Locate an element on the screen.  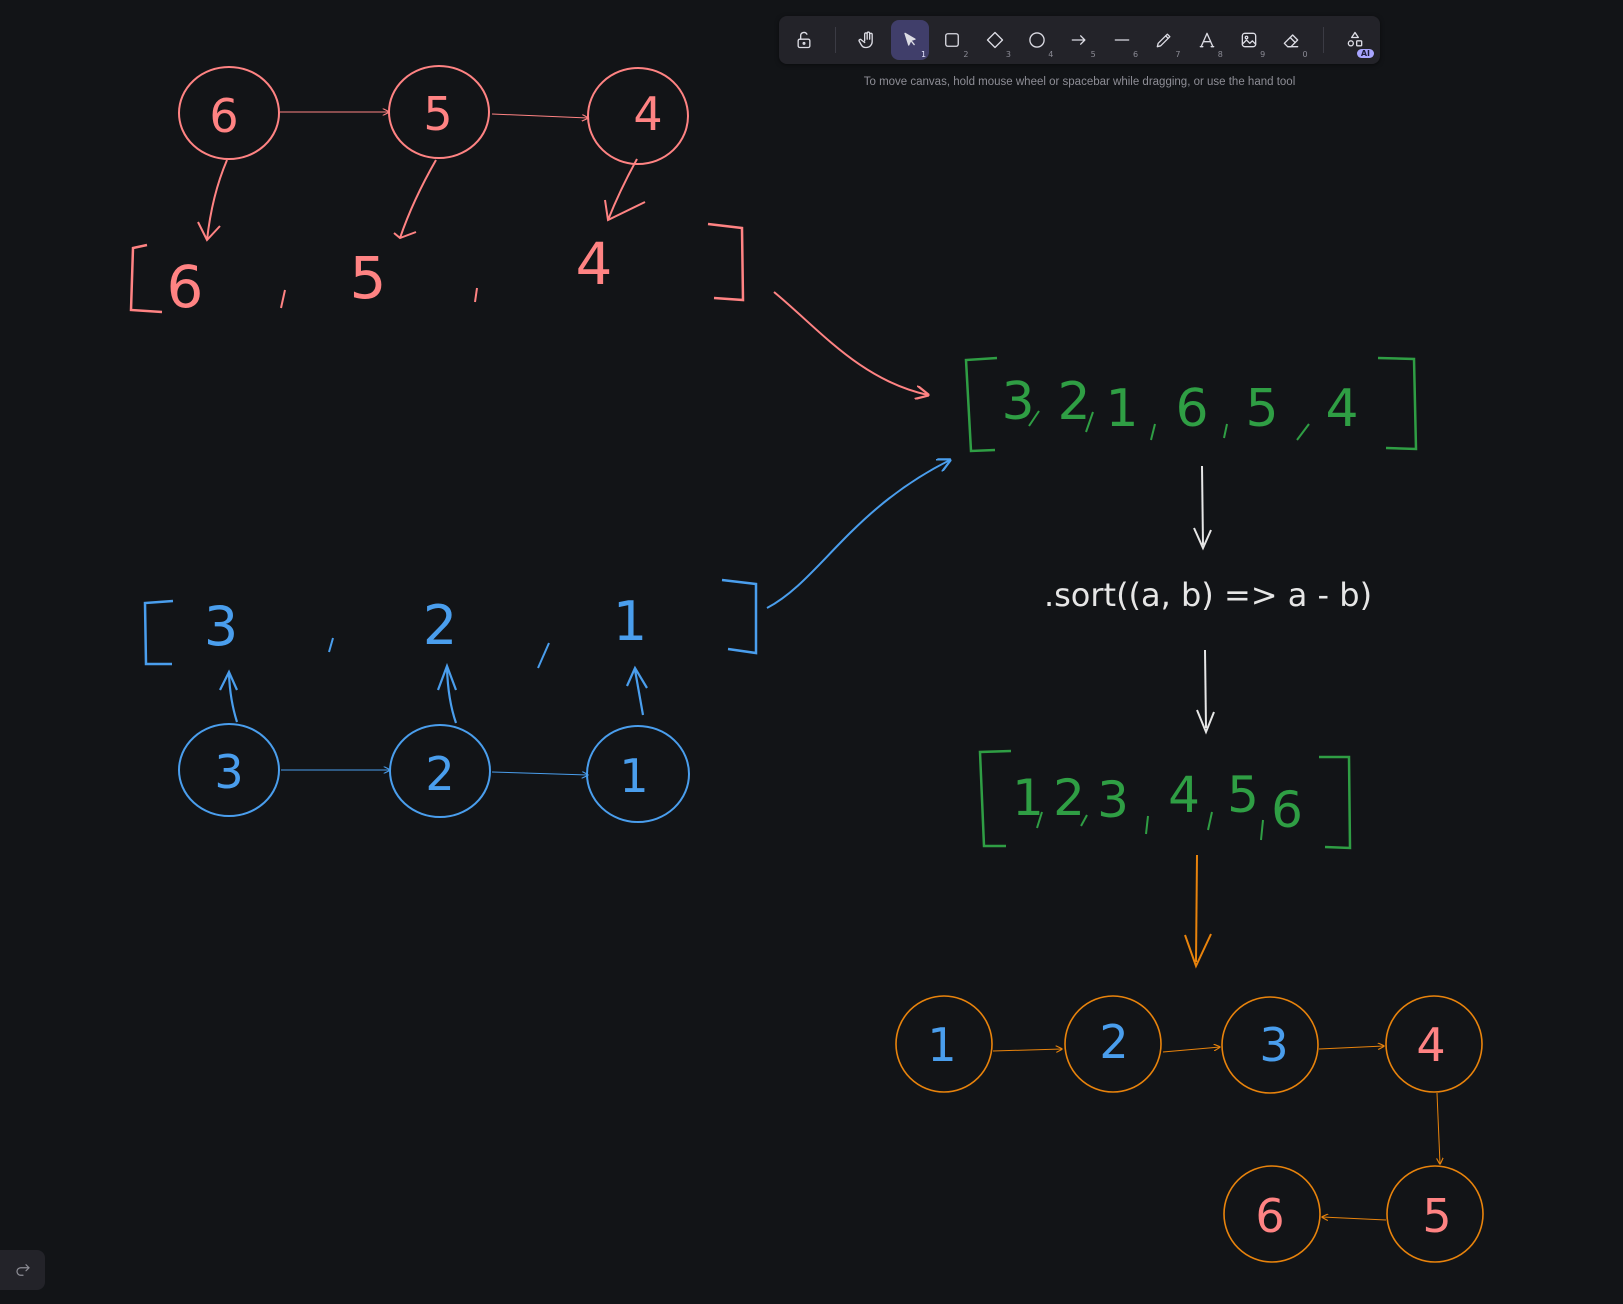
toolbar: 1 2 3 4 5 6 7 8 9 0 AI is located at coordinates (1079, 40).